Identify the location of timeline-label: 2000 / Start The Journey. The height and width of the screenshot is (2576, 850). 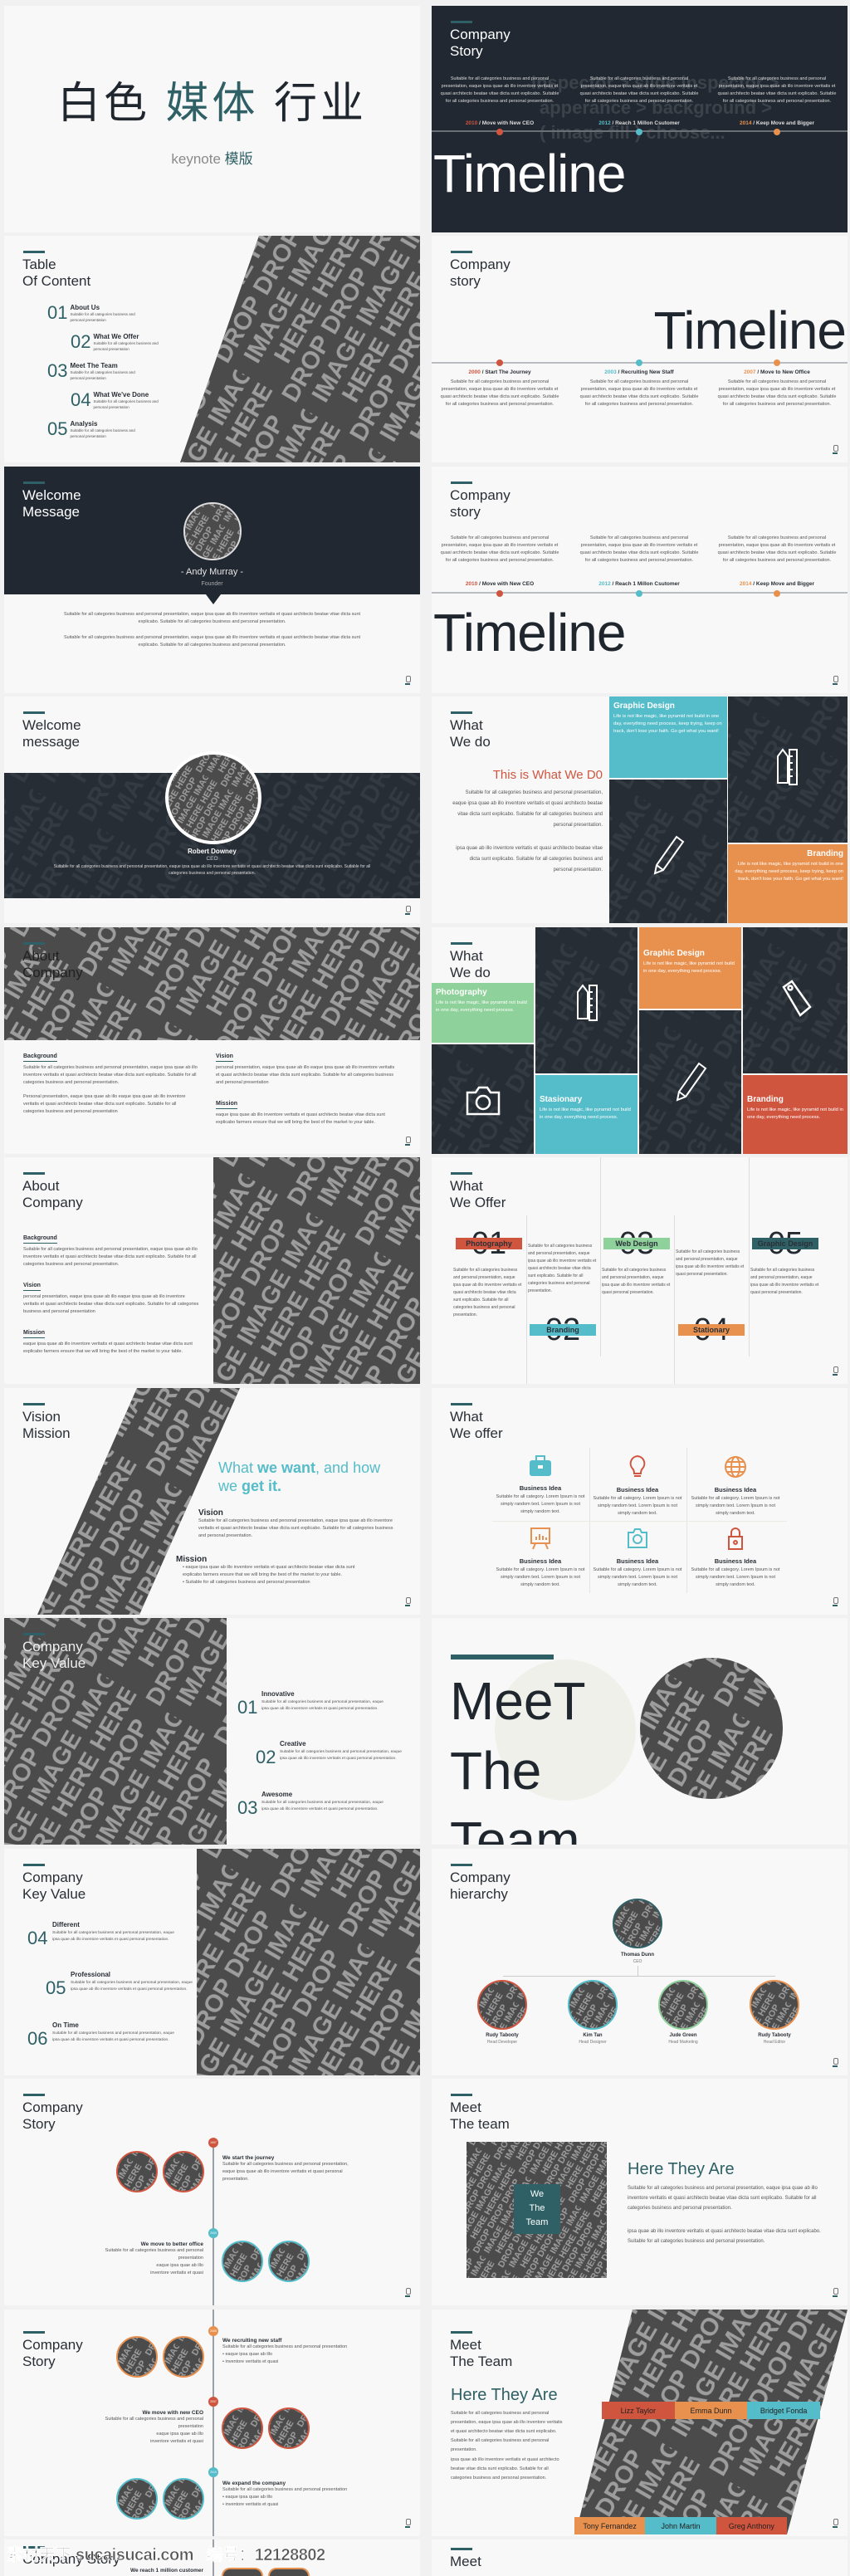
(499, 372).